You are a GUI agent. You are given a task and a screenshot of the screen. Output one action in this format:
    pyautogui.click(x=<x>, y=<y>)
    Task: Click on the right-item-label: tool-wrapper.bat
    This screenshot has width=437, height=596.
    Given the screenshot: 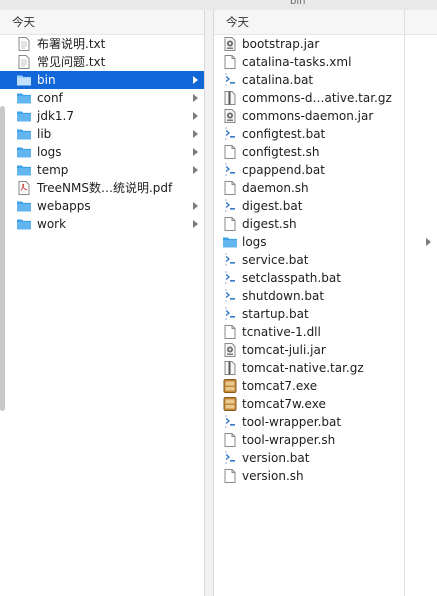 What is the action you would take?
    pyautogui.click(x=292, y=422)
    